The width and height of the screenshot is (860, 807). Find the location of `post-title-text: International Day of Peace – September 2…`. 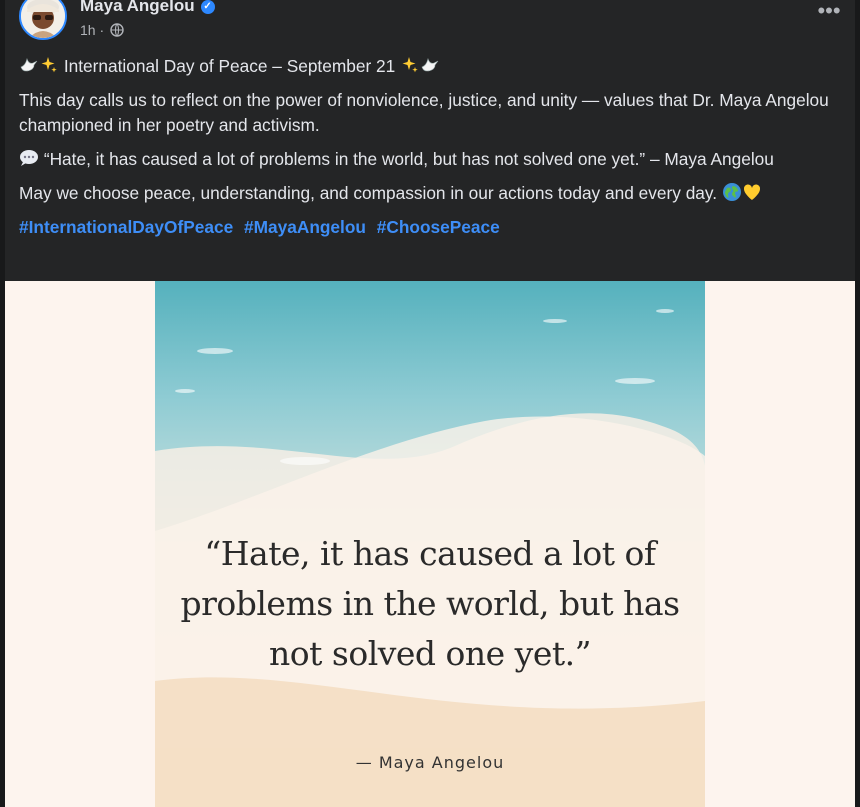

post-title-text: International Day of Peace – September 2… is located at coordinates (229, 66).